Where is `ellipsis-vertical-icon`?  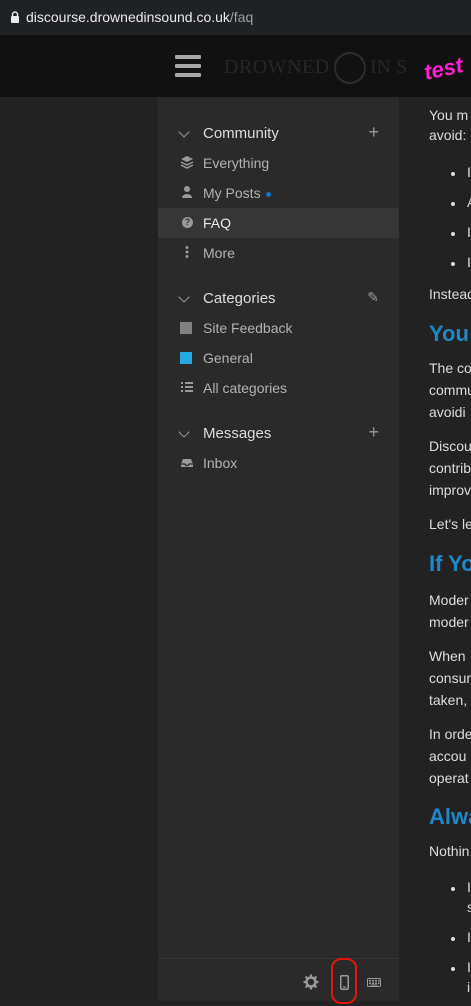
ellipsis-vertical-icon is located at coordinates (187, 252).